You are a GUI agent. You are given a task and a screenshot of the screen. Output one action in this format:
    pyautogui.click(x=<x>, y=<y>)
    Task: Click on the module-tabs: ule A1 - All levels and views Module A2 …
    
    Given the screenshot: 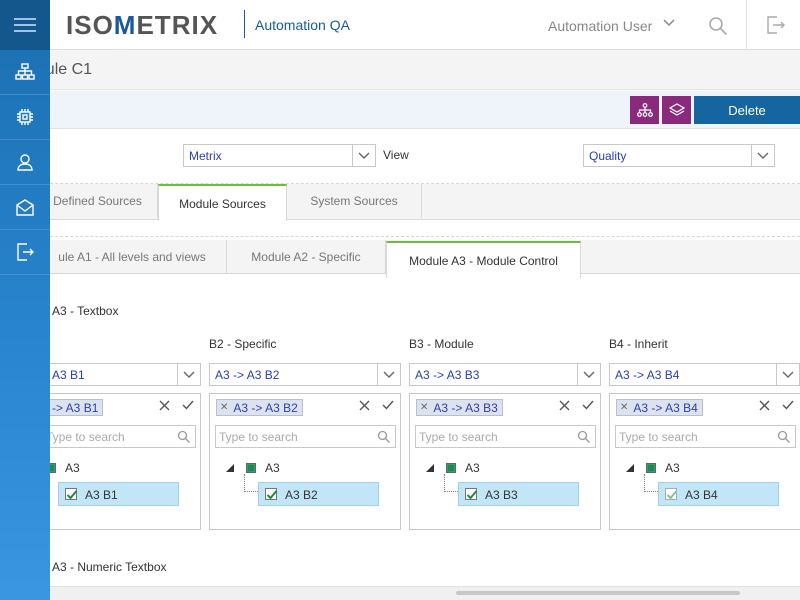 What is the action you would take?
    pyautogui.click(x=400, y=259)
    